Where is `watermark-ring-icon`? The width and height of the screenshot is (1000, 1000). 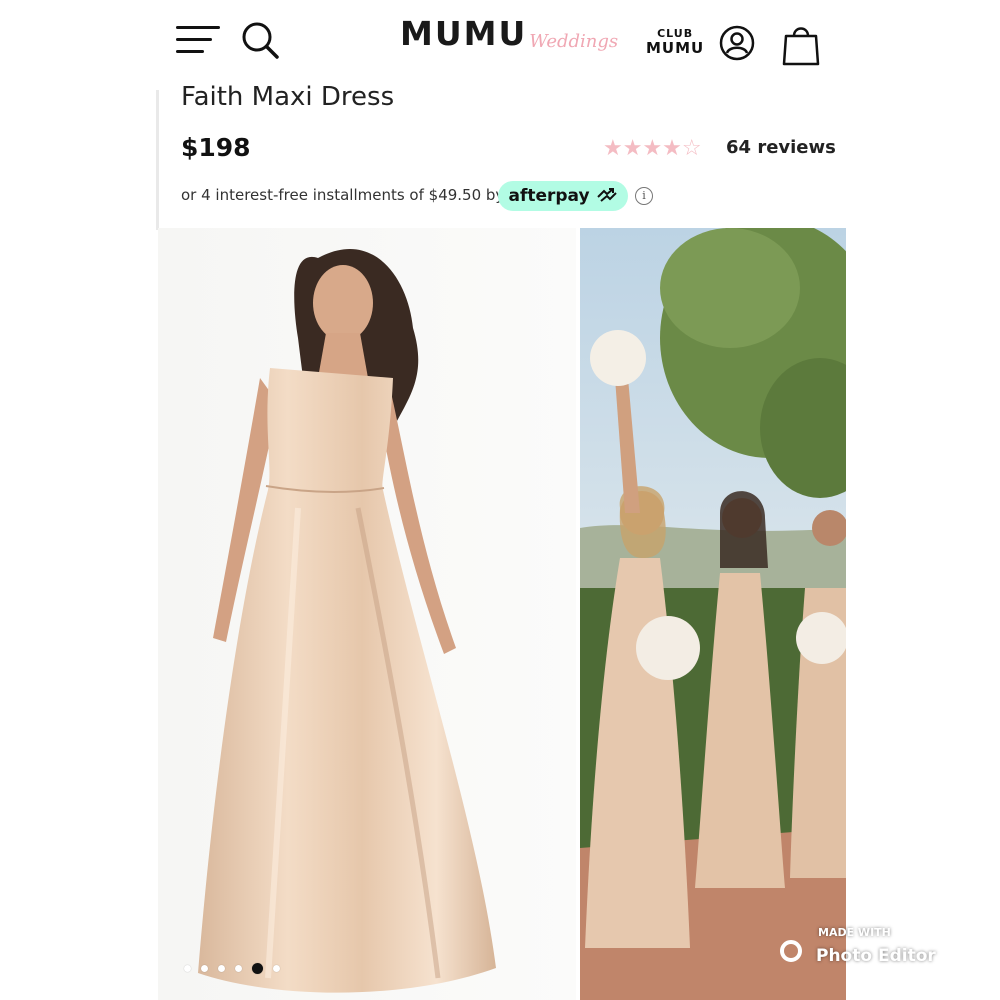 watermark-ring-icon is located at coordinates (791, 951).